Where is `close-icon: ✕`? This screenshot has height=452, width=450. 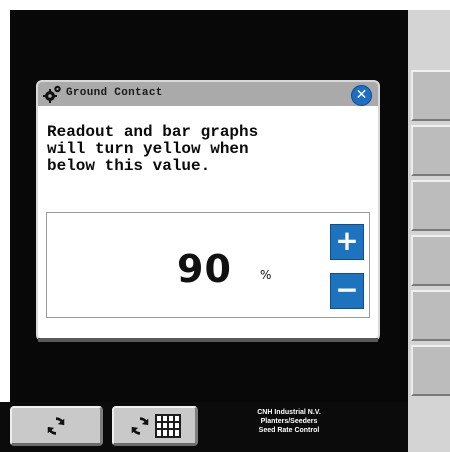 close-icon: ✕ is located at coordinates (361, 95).